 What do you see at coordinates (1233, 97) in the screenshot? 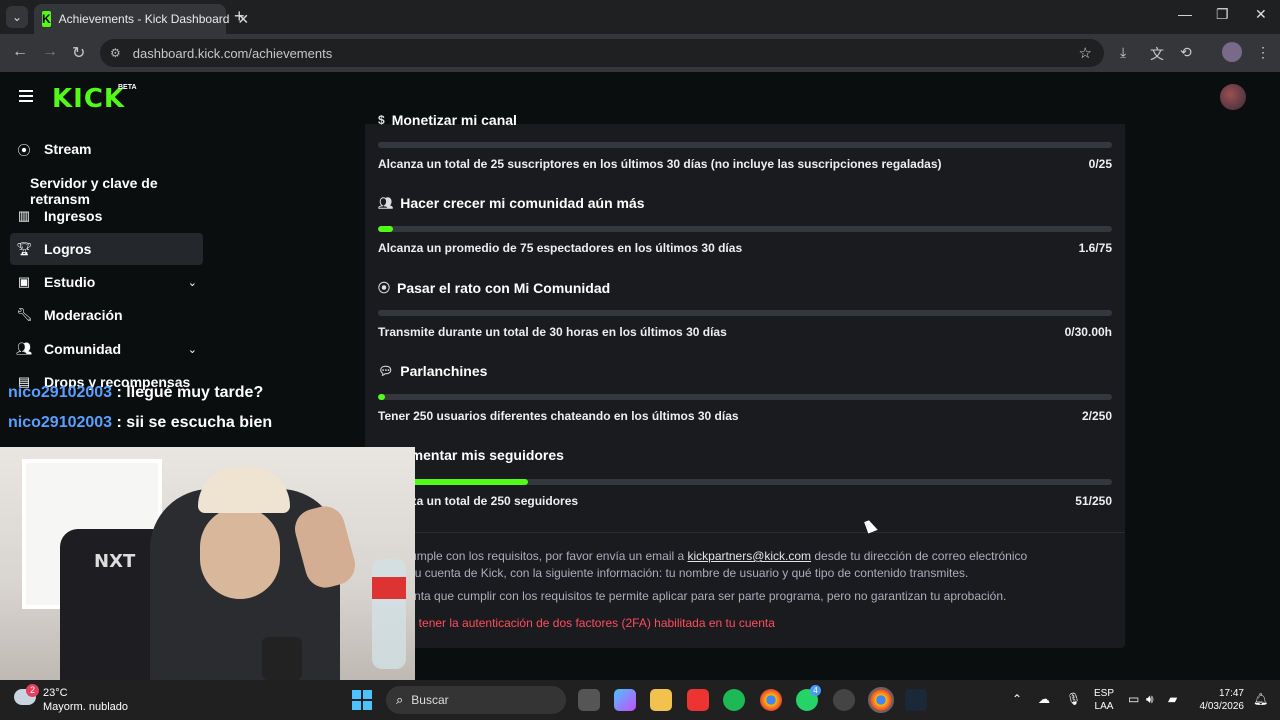
I see `user-avatar` at bounding box center [1233, 97].